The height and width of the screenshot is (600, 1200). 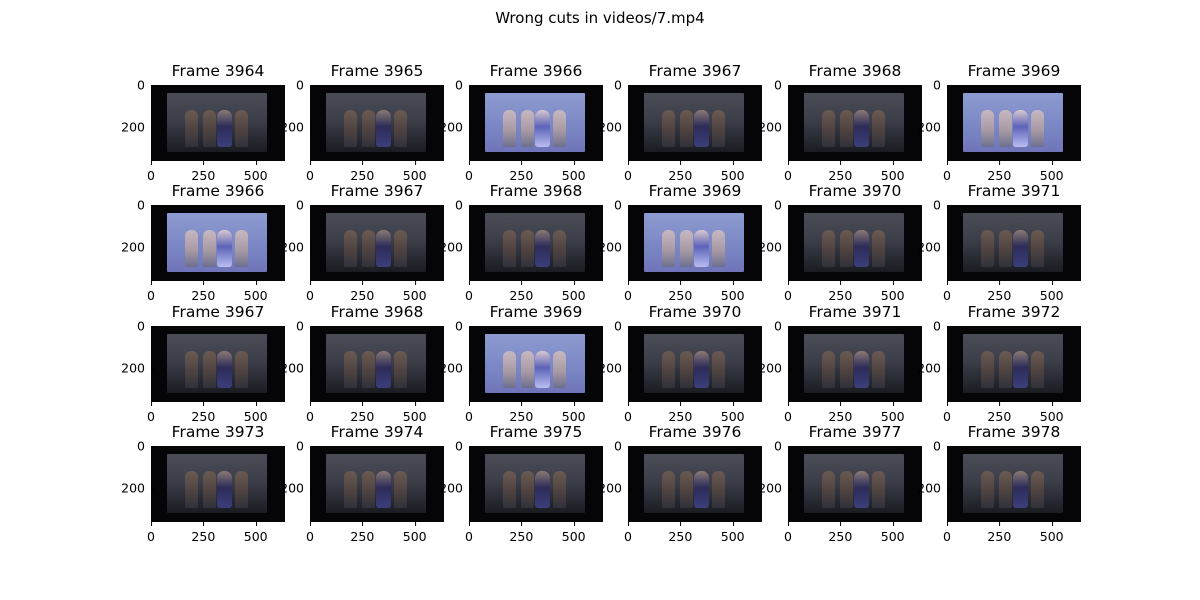 What do you see at coordinates (362, 483) in the screenshot?
I see `frame-panel: Frame 3974 0 200 0 250 500` at bounding box center [362, 483].